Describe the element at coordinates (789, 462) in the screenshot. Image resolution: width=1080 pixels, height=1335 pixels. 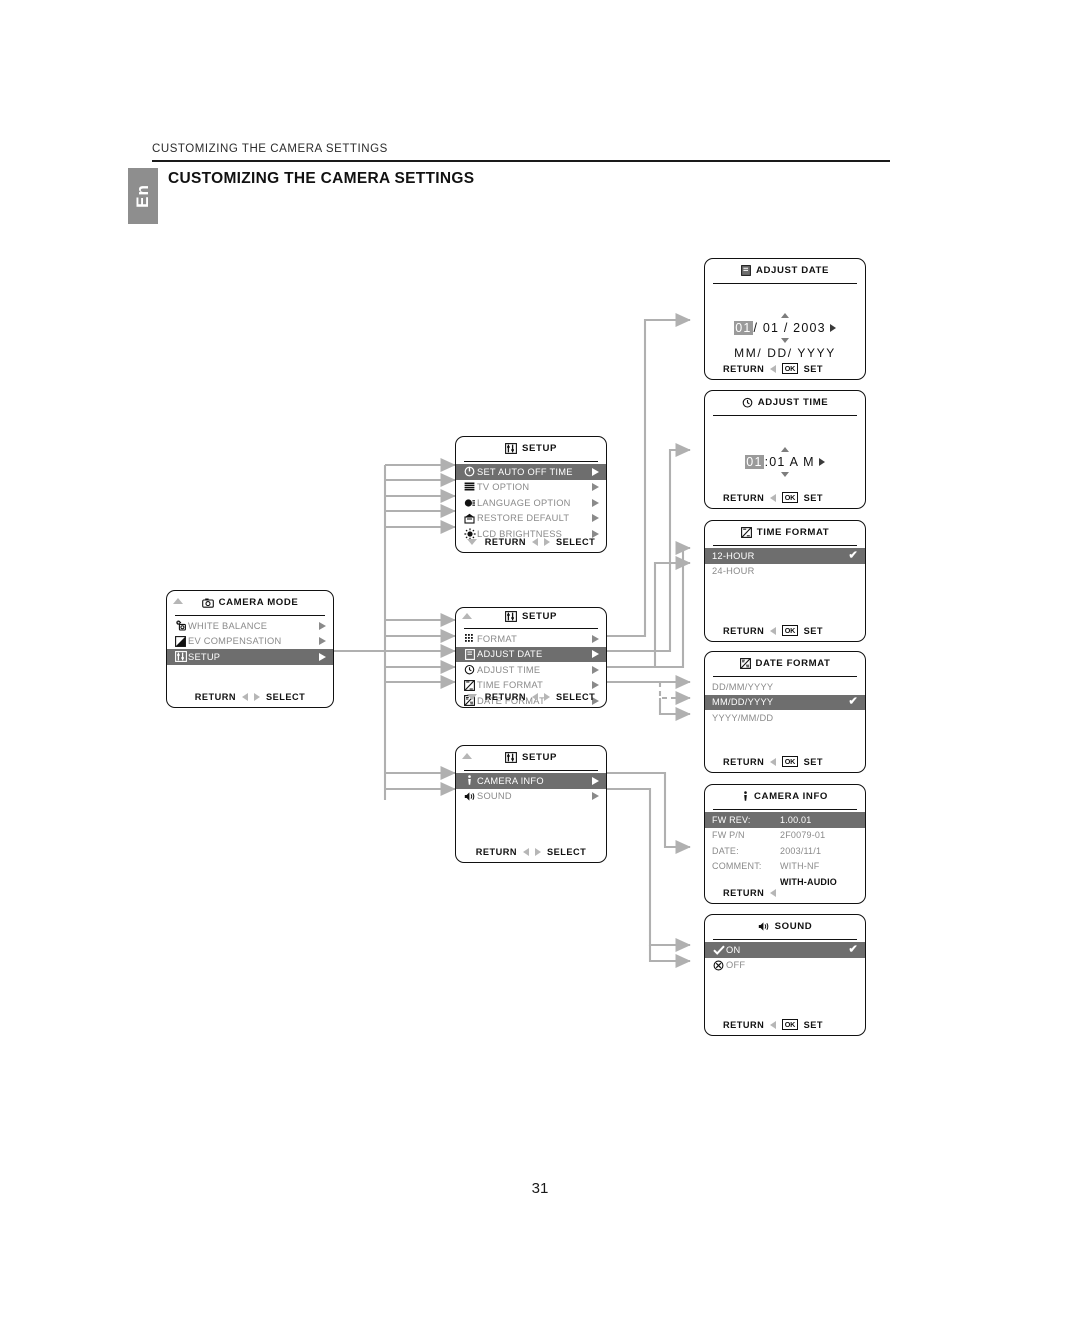
I see `time-rest: :01 A M` at that location.